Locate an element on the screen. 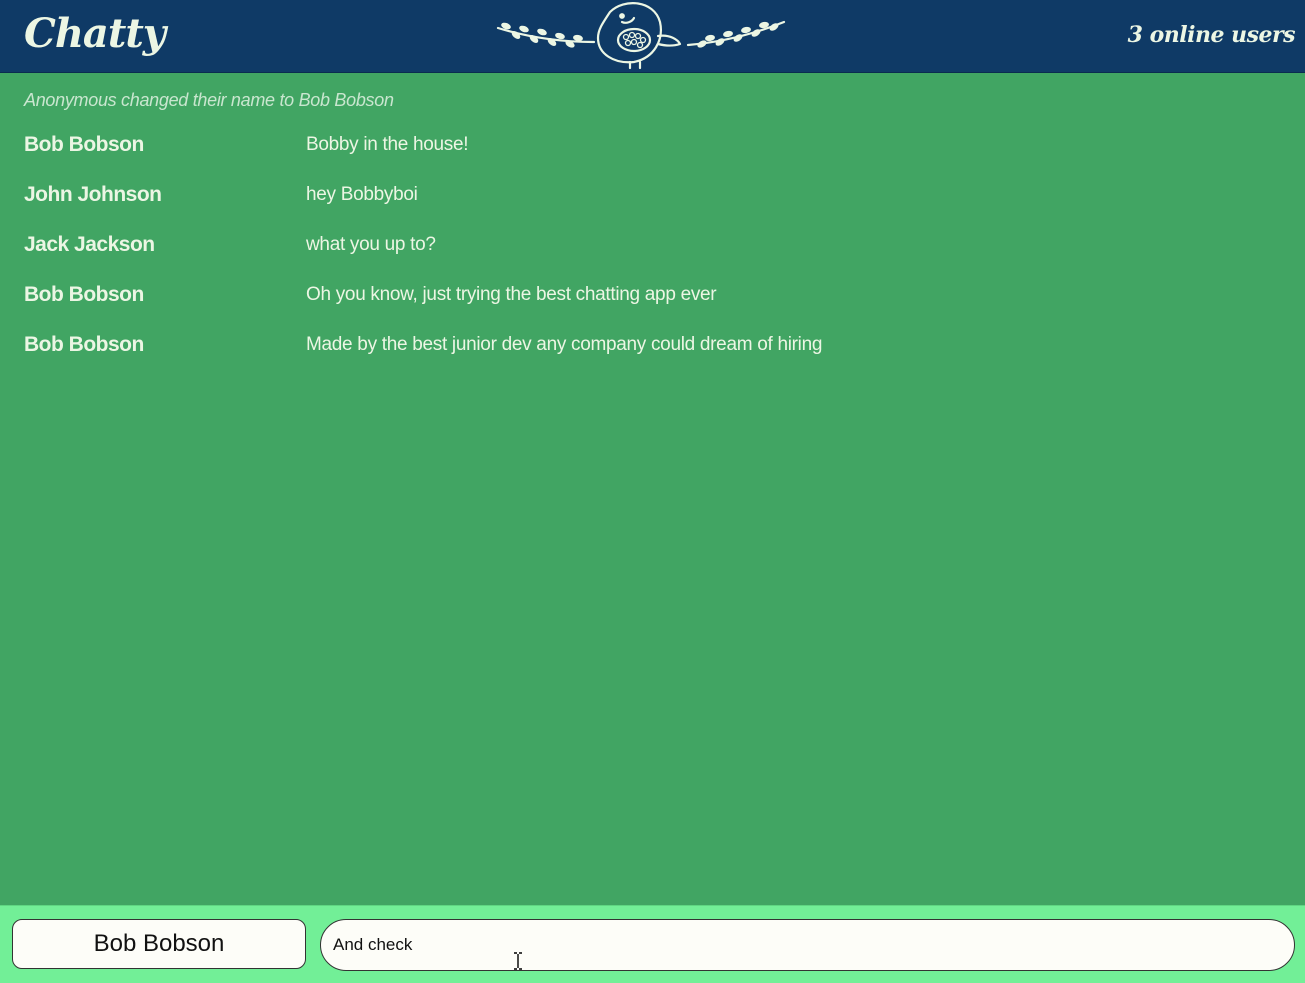 This screenshot has width=1305, height=983. message-username: John Johnson is located at coordinates (93, 194).